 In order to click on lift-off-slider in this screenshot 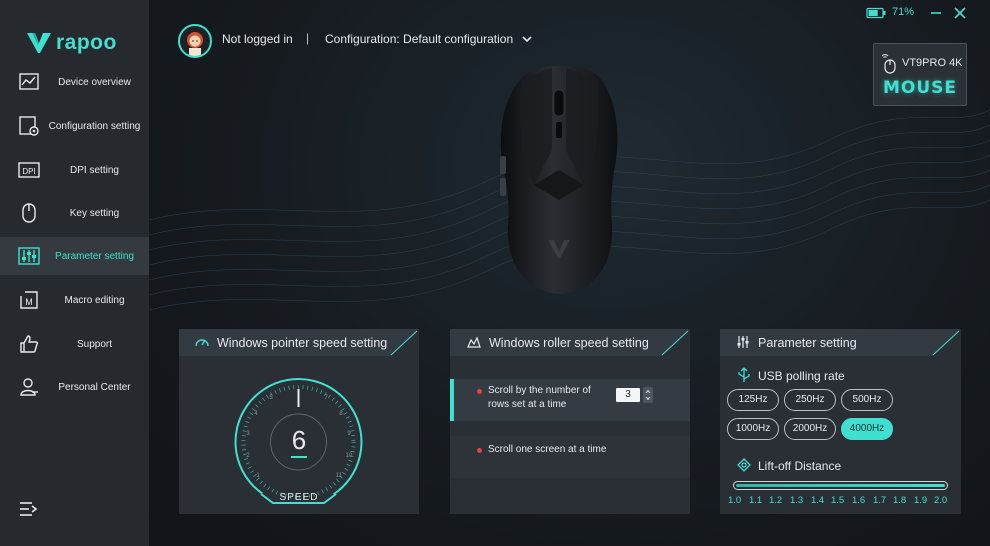, I will do `click(840, 485)`.